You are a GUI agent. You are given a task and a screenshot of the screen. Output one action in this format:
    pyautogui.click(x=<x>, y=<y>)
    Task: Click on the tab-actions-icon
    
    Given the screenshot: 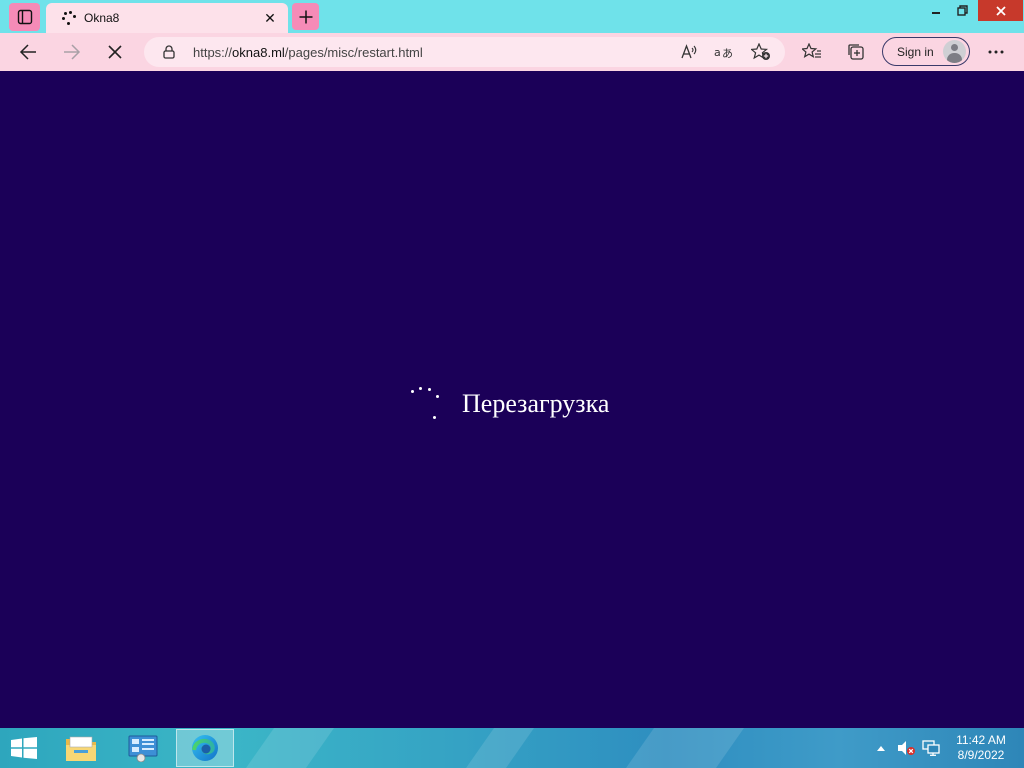 What is the action you would take?
    pyautogui.click(x=24, y=17)
    